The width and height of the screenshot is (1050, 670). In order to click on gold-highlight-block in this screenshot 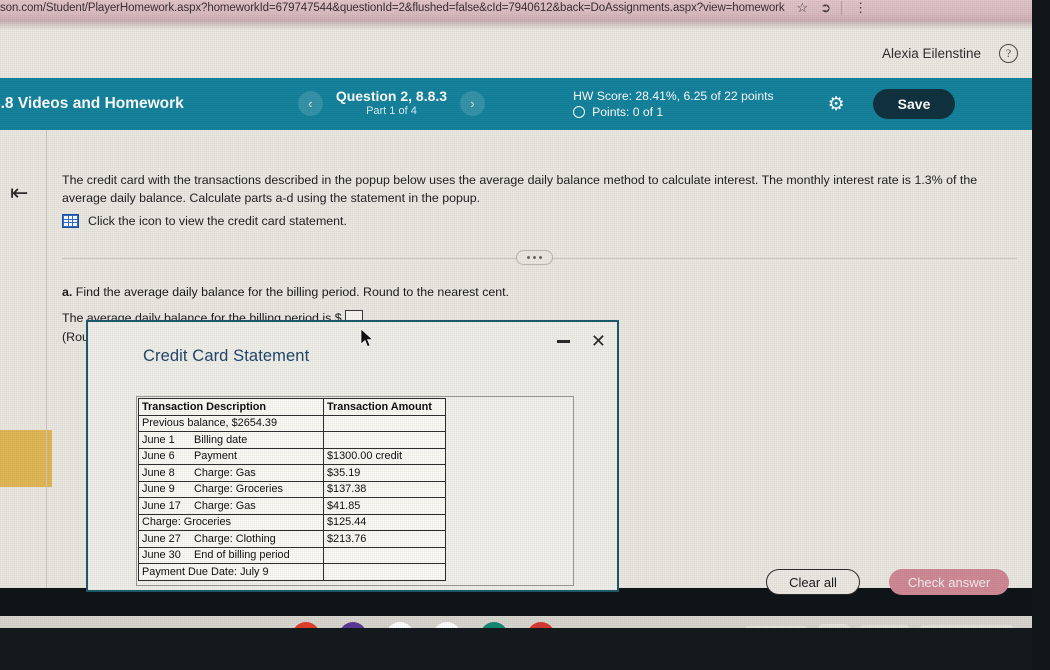, I will do `click(26, 458)`.